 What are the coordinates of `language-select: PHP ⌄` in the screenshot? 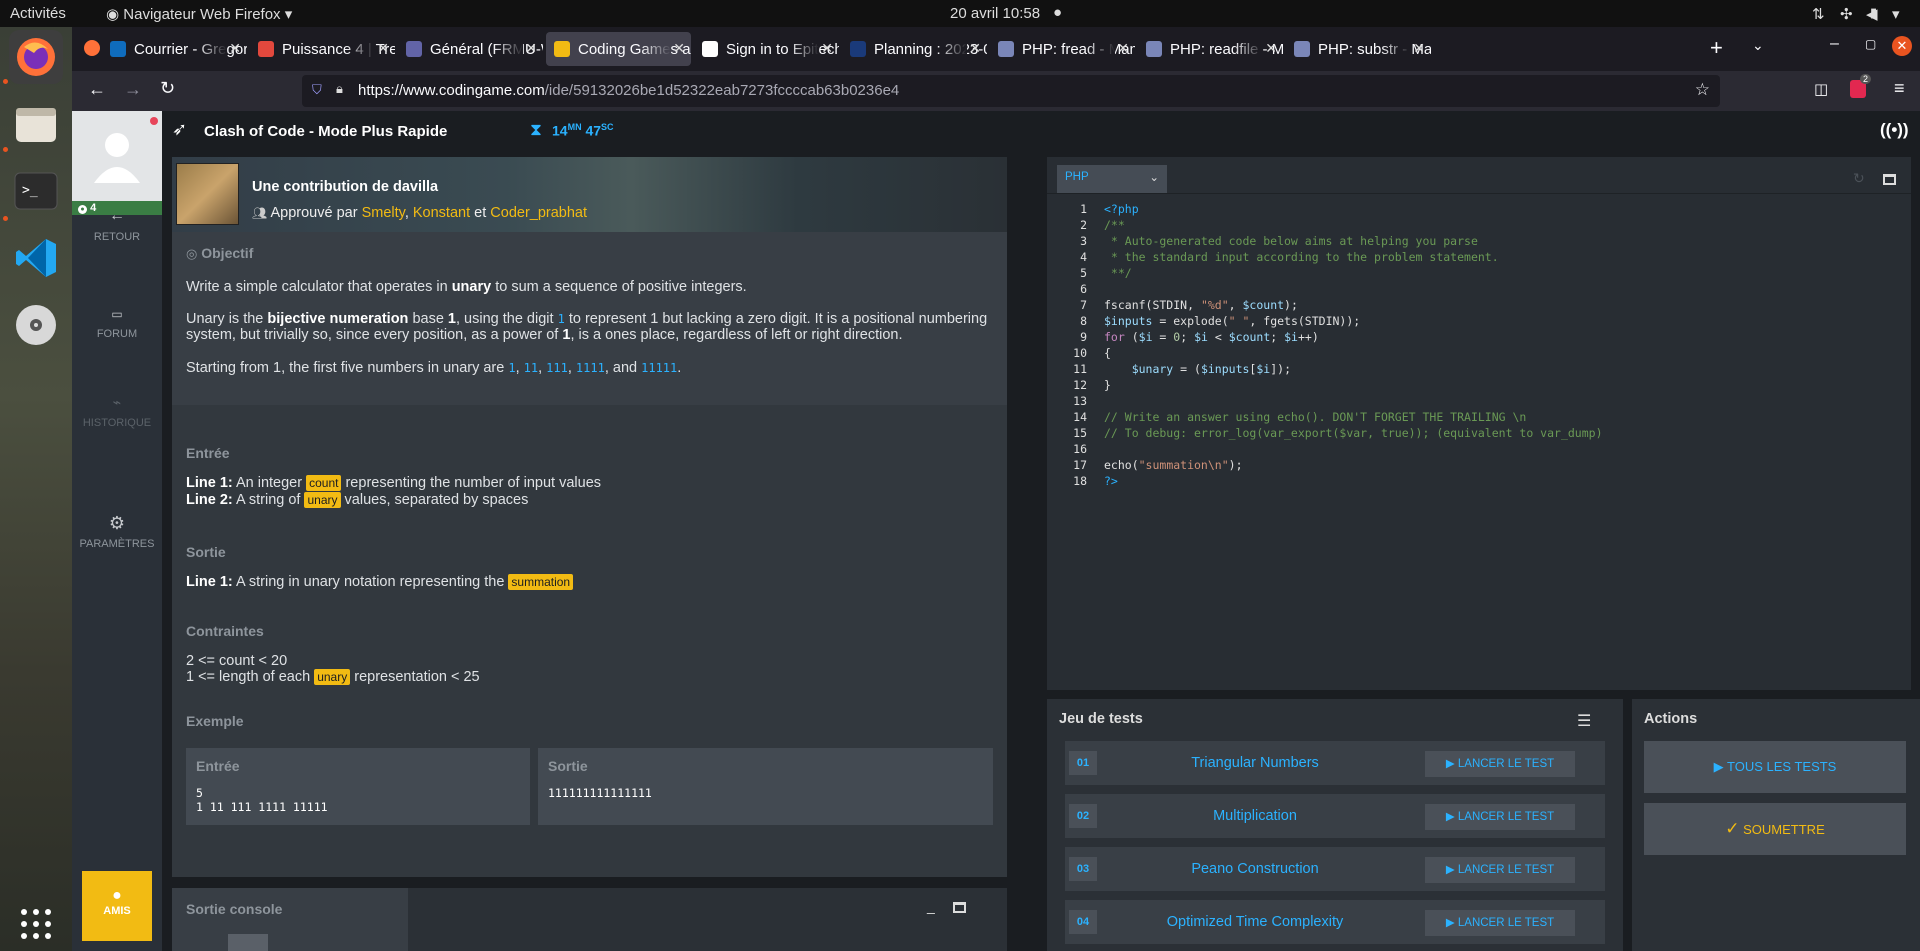 It's located at (1112, 179).